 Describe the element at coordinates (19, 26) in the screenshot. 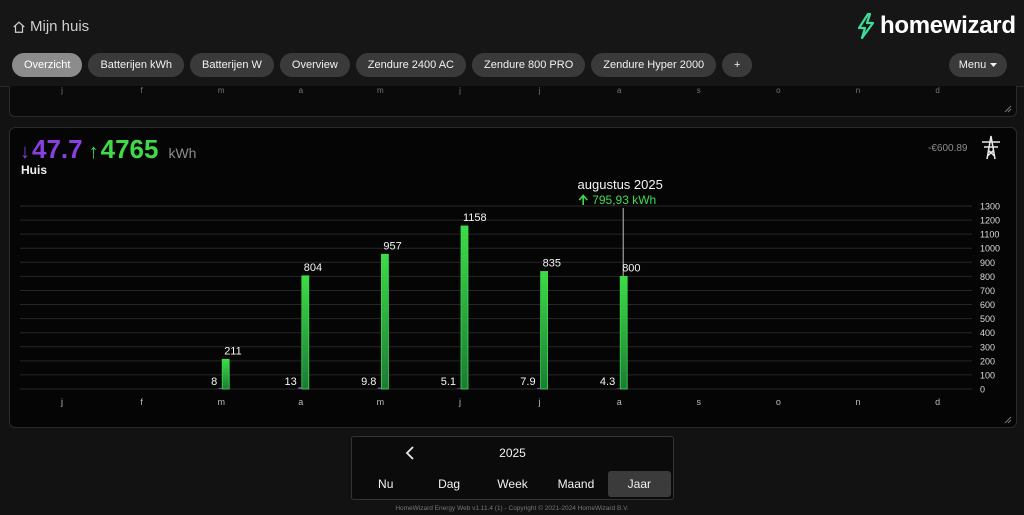

I see `home-icon` at that location.